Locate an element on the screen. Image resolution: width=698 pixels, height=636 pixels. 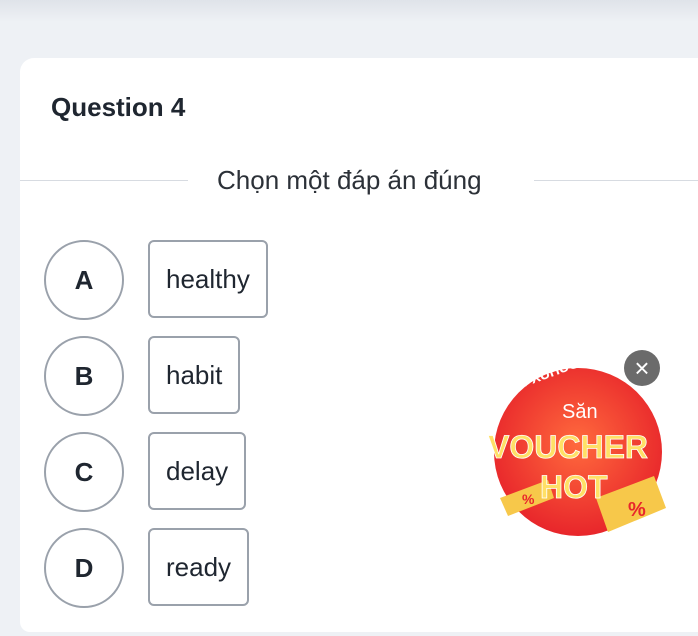
promo-line3: HOT is located at coordinates (574, 487).